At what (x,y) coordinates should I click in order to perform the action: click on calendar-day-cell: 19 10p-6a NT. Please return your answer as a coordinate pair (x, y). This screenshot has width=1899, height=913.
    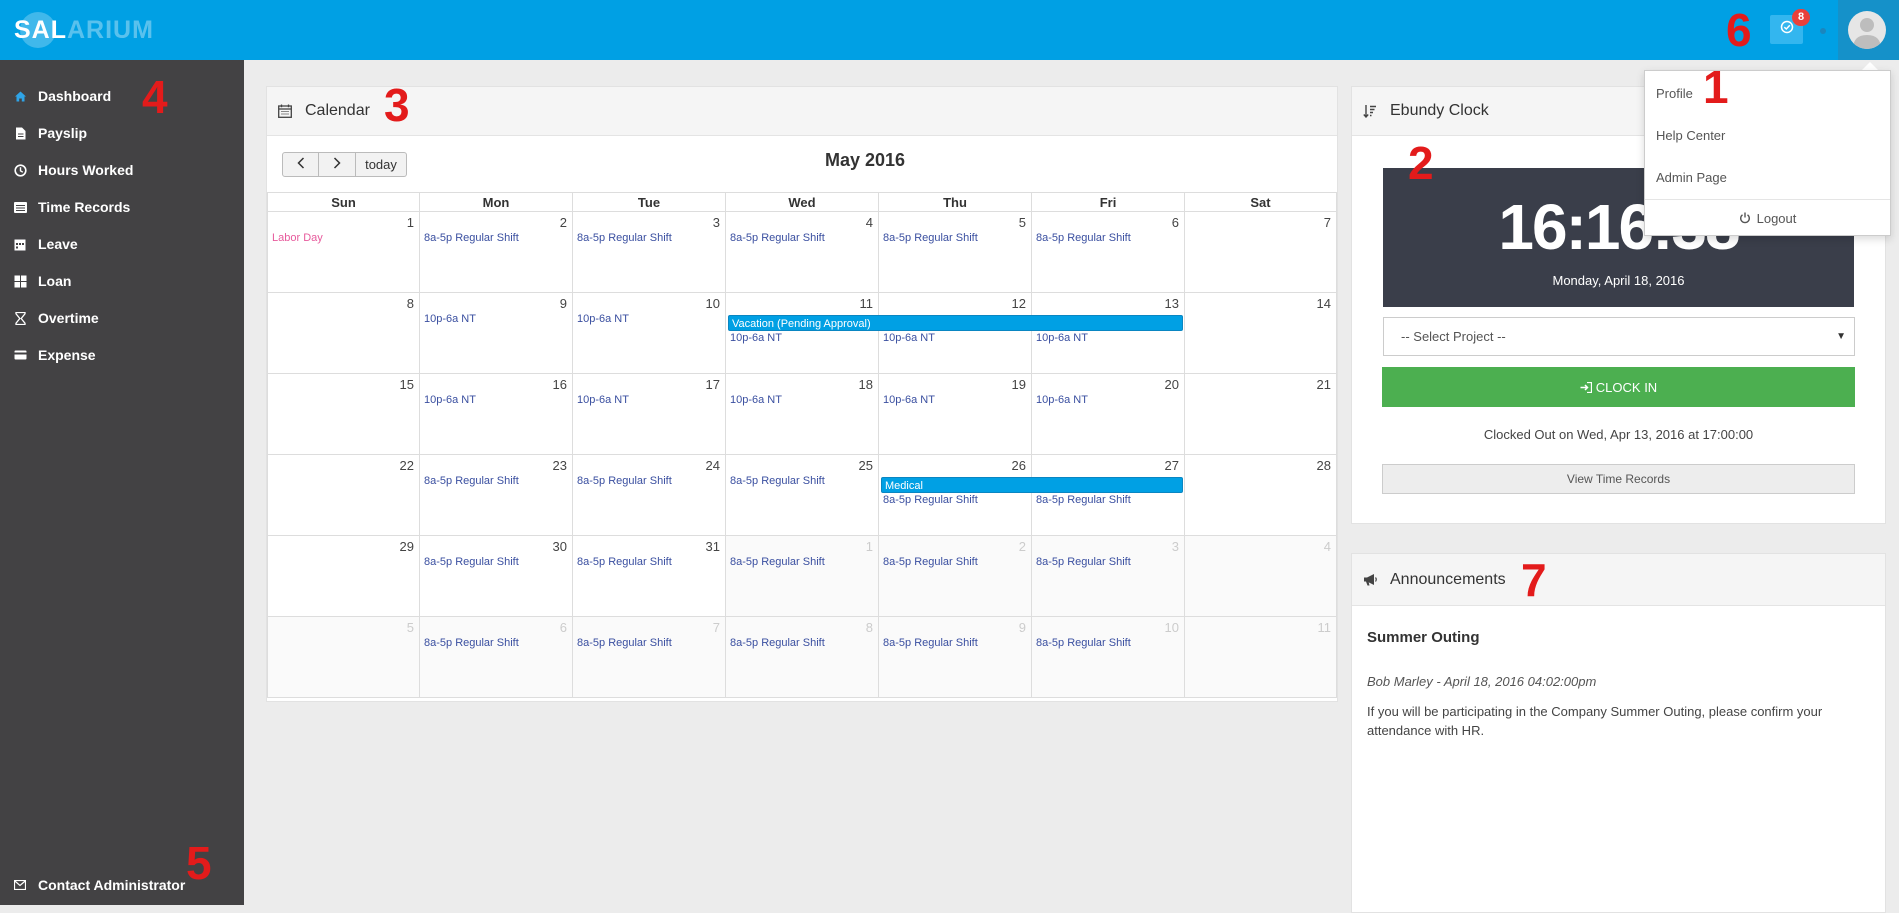
    Looking at the image, I should click on (955, 414).